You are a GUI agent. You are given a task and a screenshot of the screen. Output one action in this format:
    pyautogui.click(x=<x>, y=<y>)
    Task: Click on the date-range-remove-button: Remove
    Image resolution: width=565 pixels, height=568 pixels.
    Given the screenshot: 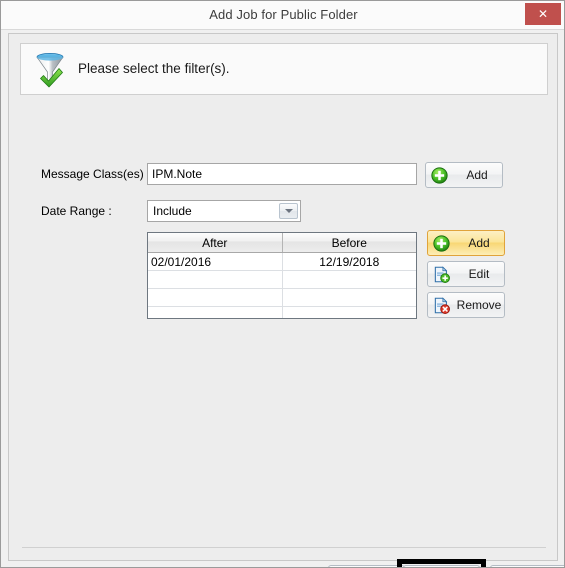 What is the action you would take?
    pyautogui.click(x=466, y=305)
    